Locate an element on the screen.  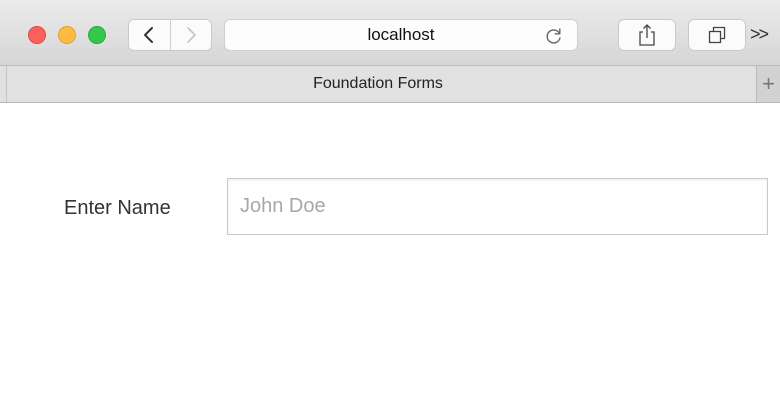
tab-bar: Foundation Forms + is located at coordinates (390, 84).